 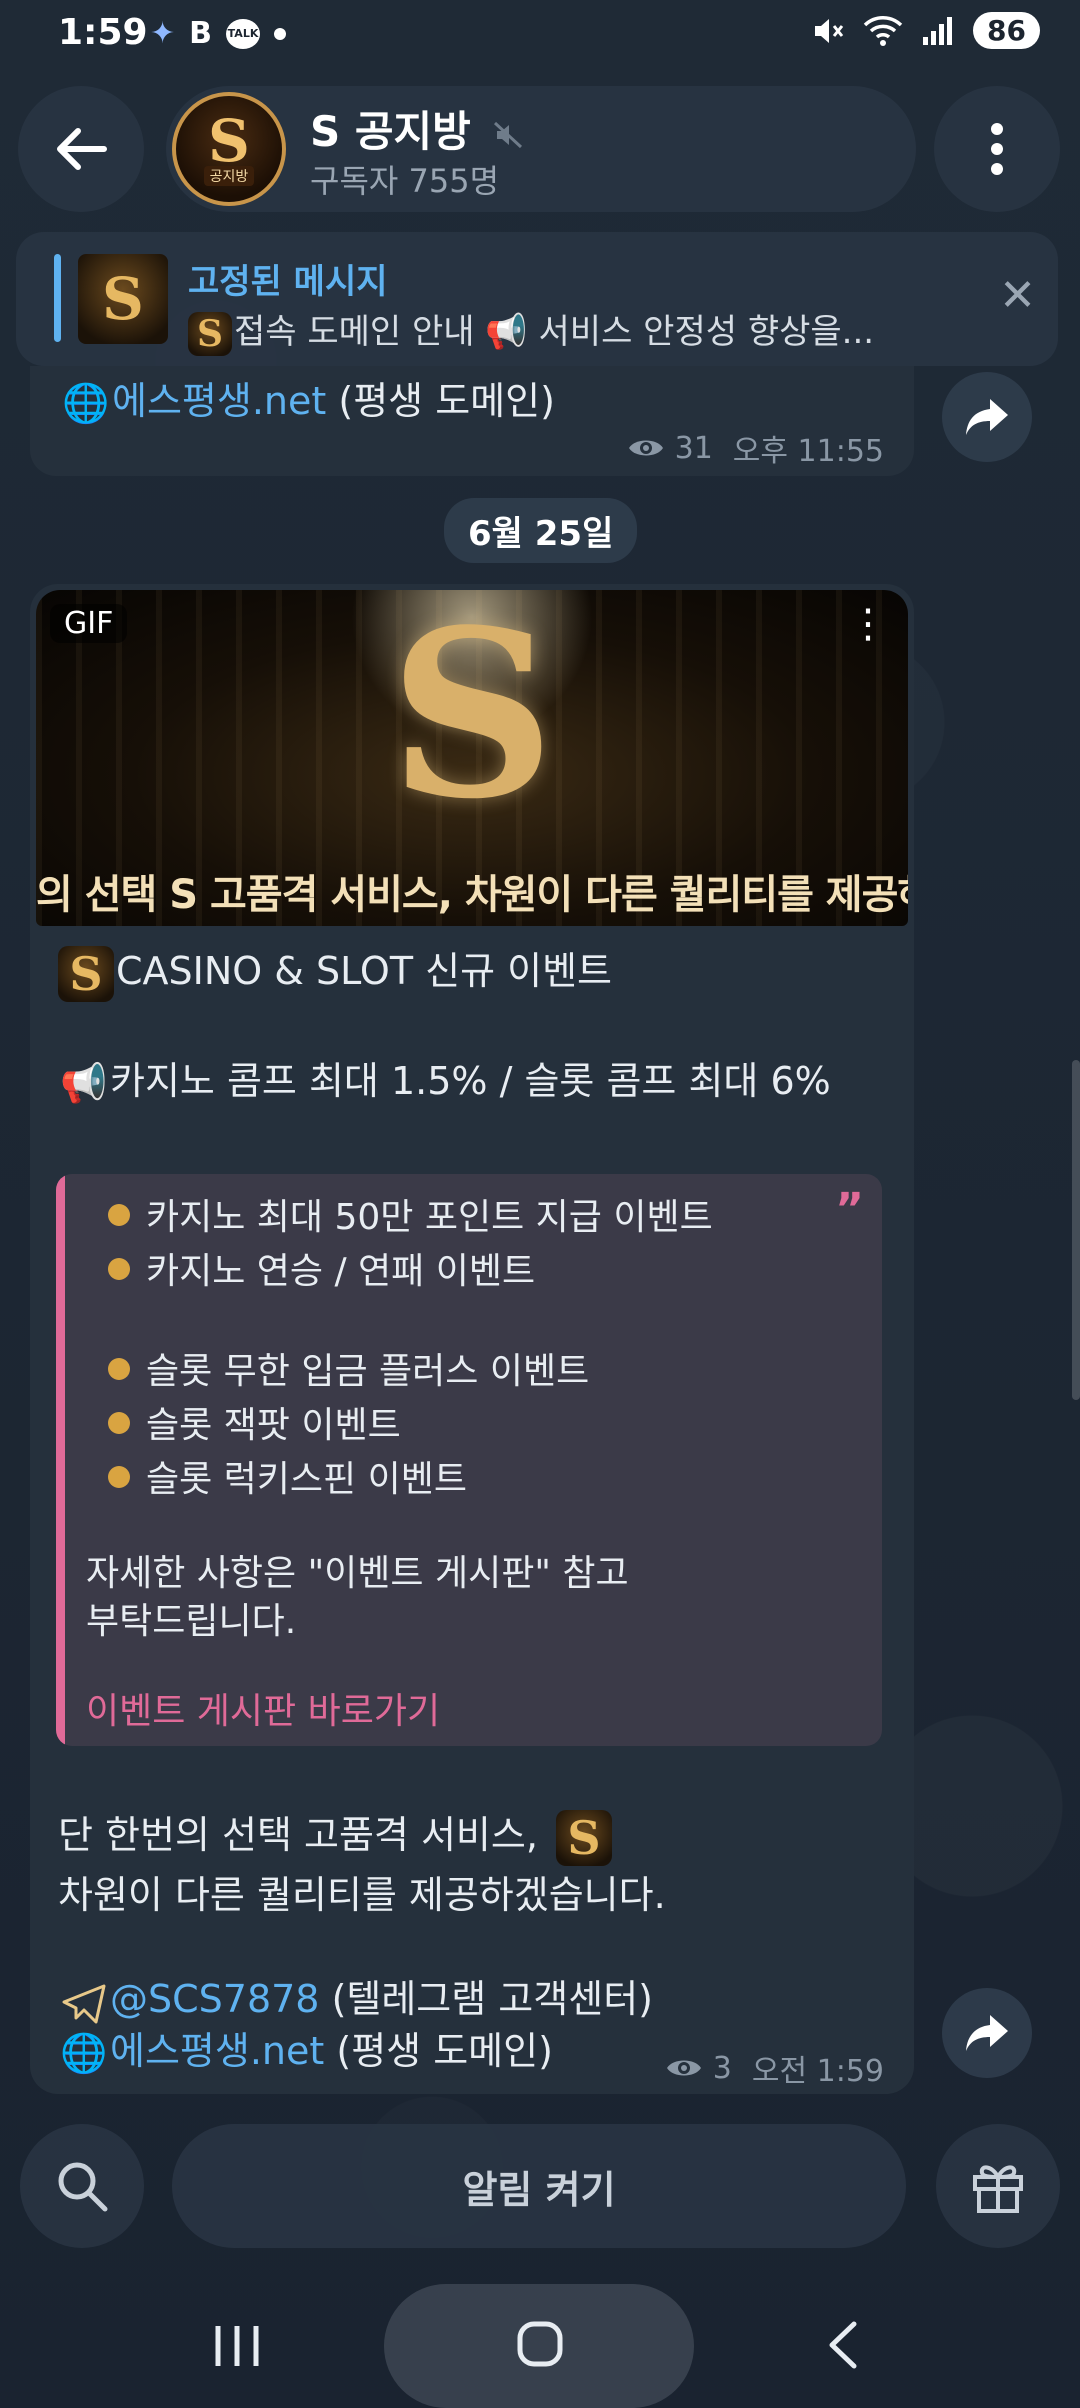 I want to click on system-icons: 86, so click(x=925, y=30).